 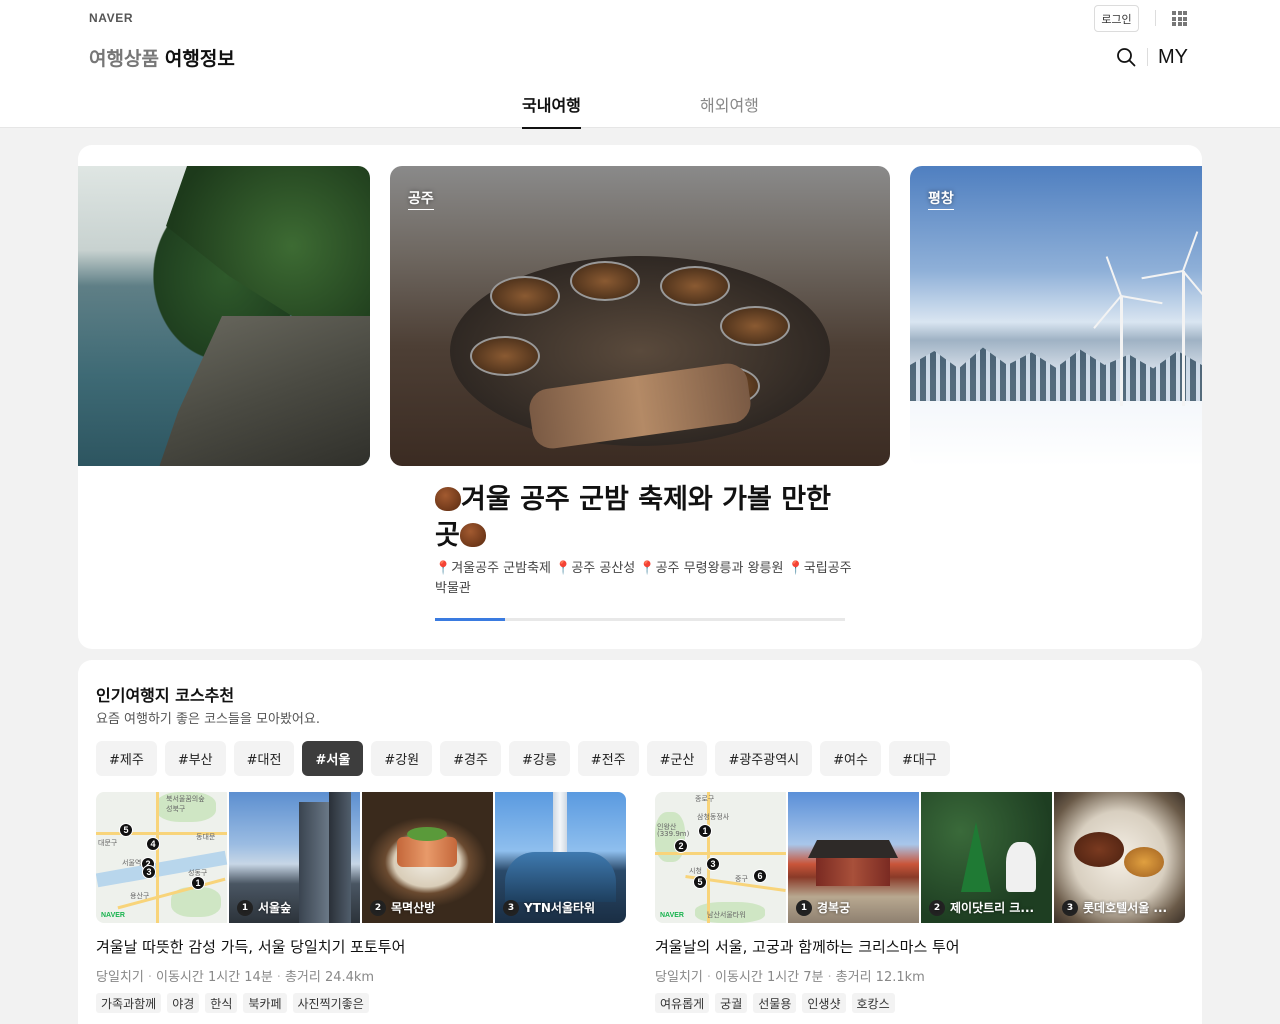 I want to click on tab-overseas: 해외여행, so click(x=729, y=110).